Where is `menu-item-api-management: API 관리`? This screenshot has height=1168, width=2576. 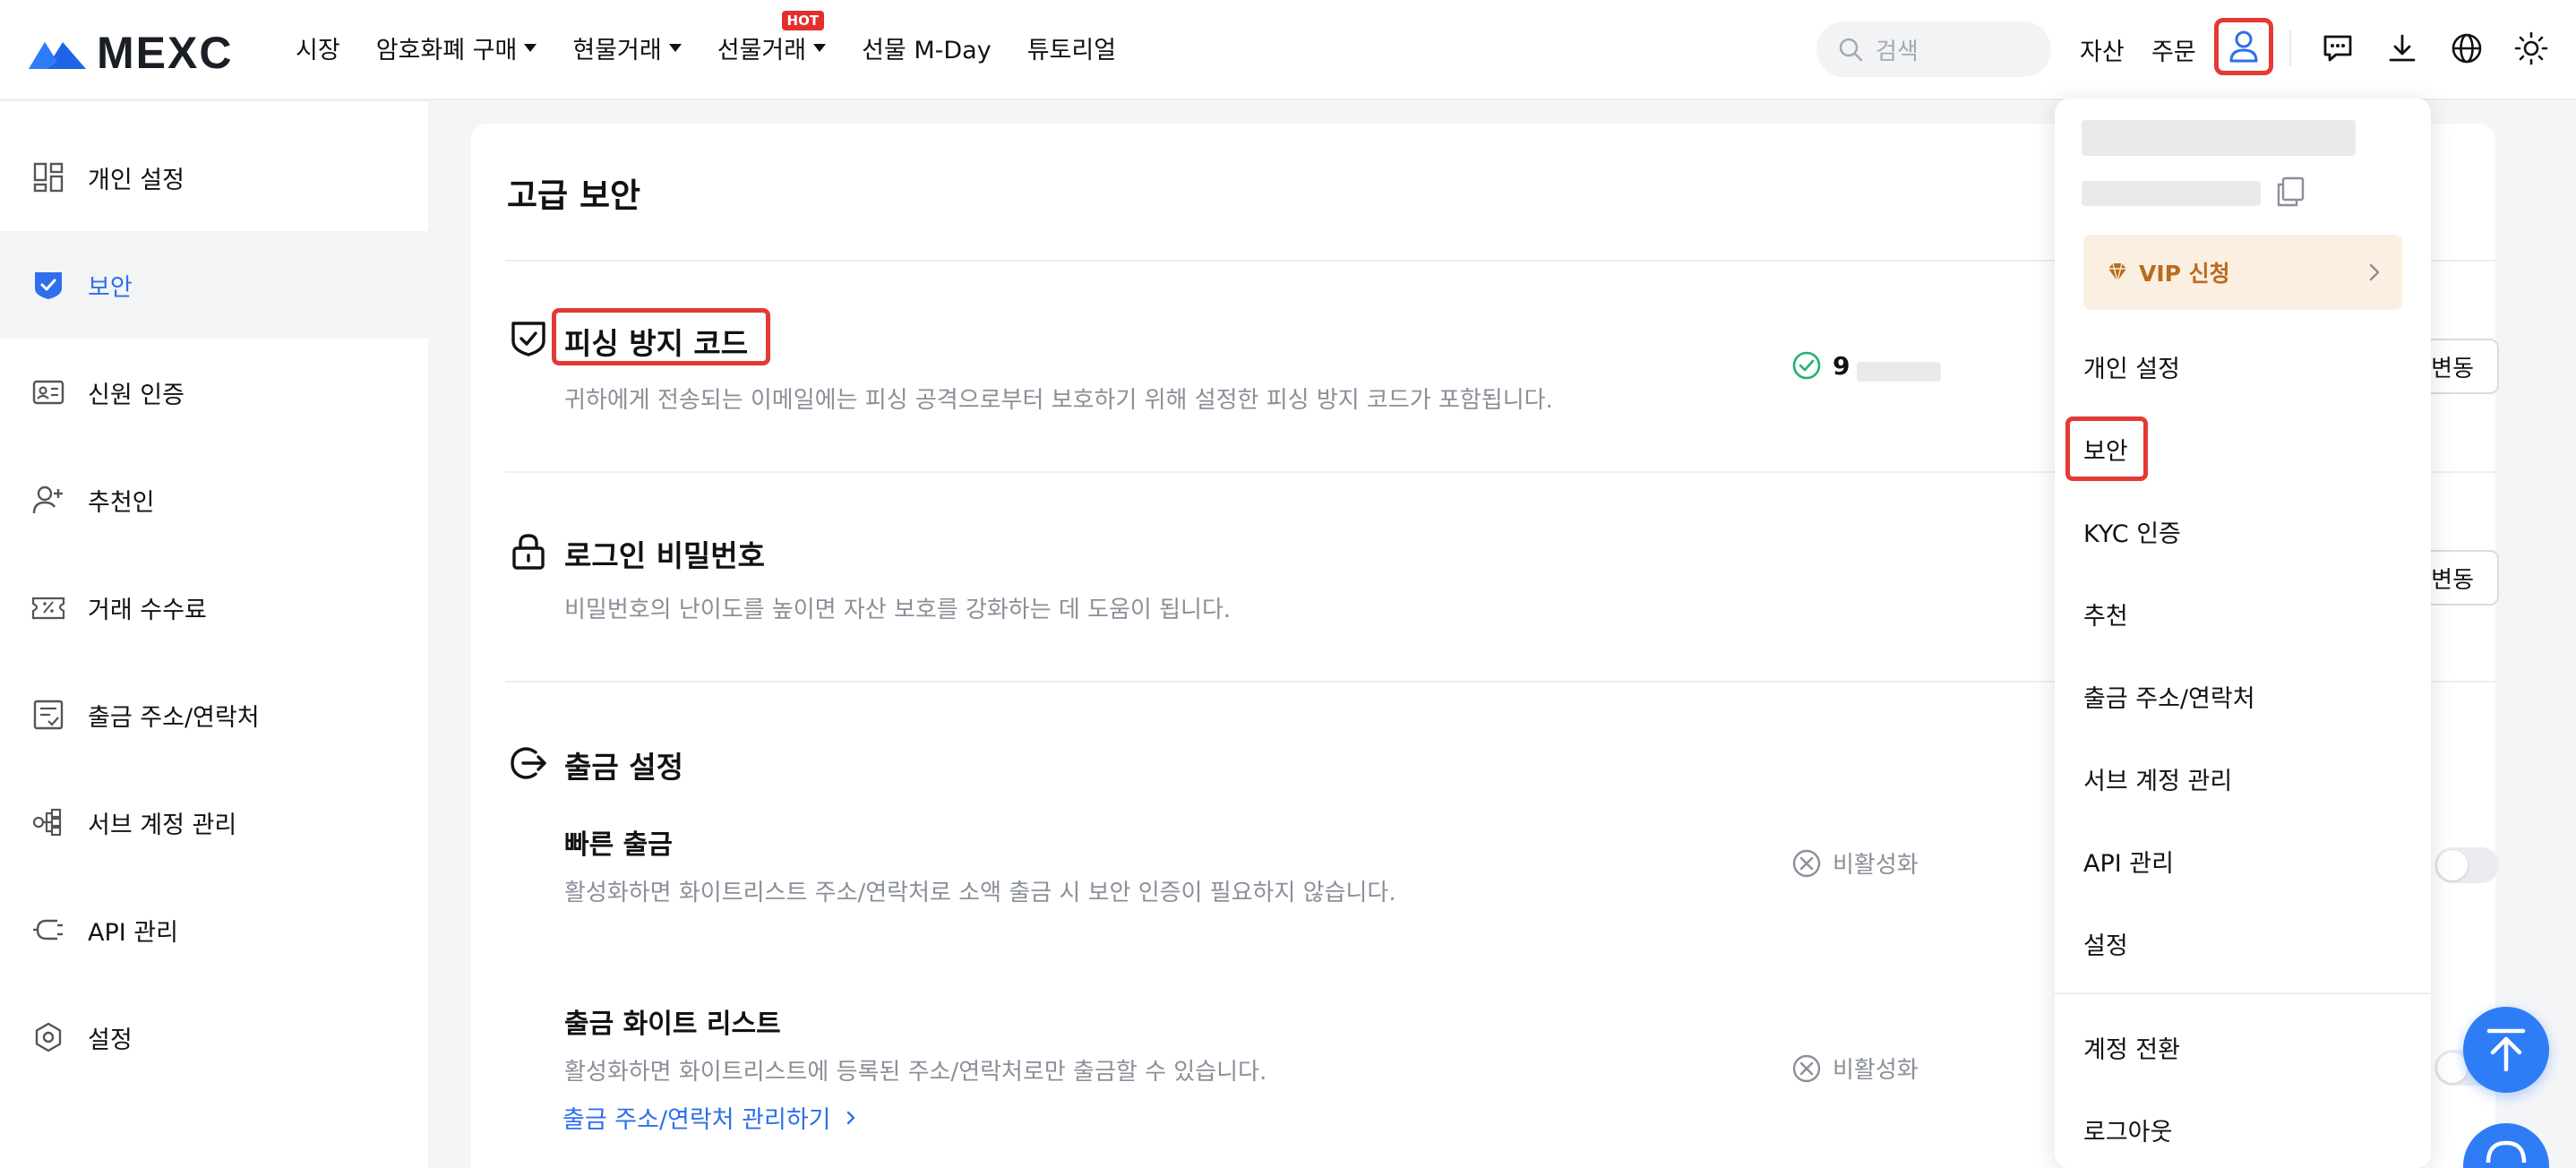 menu-item-api-management: API 관리 is located at coordinates (2128, 861).